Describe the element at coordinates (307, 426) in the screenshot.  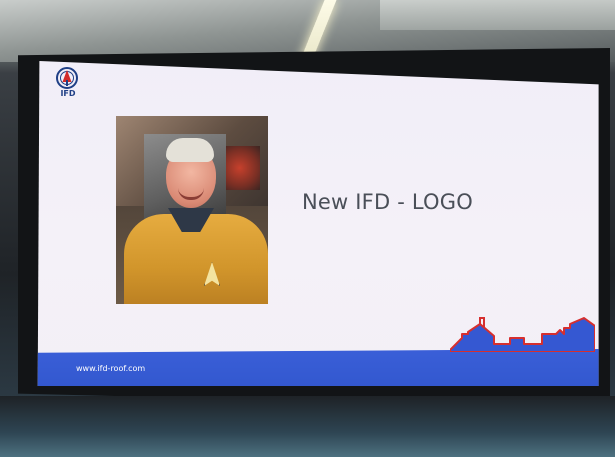
I see `room-lower-area` at that location.